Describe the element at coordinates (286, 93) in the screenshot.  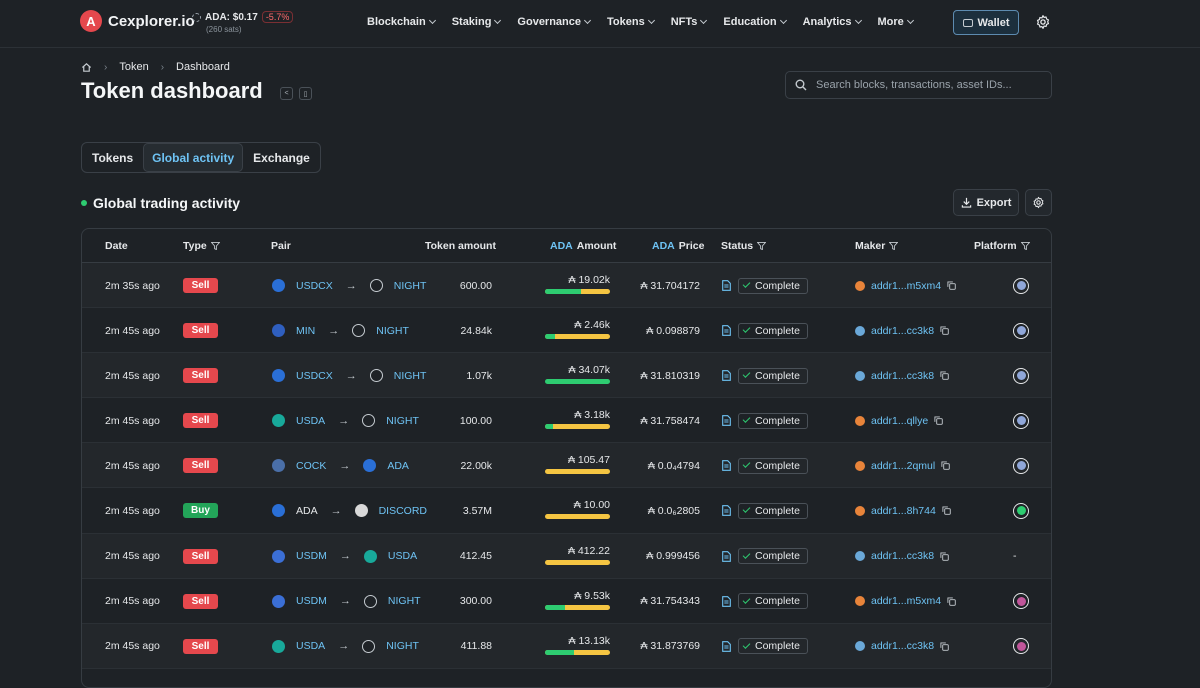
I see `share-button: <` at that location.